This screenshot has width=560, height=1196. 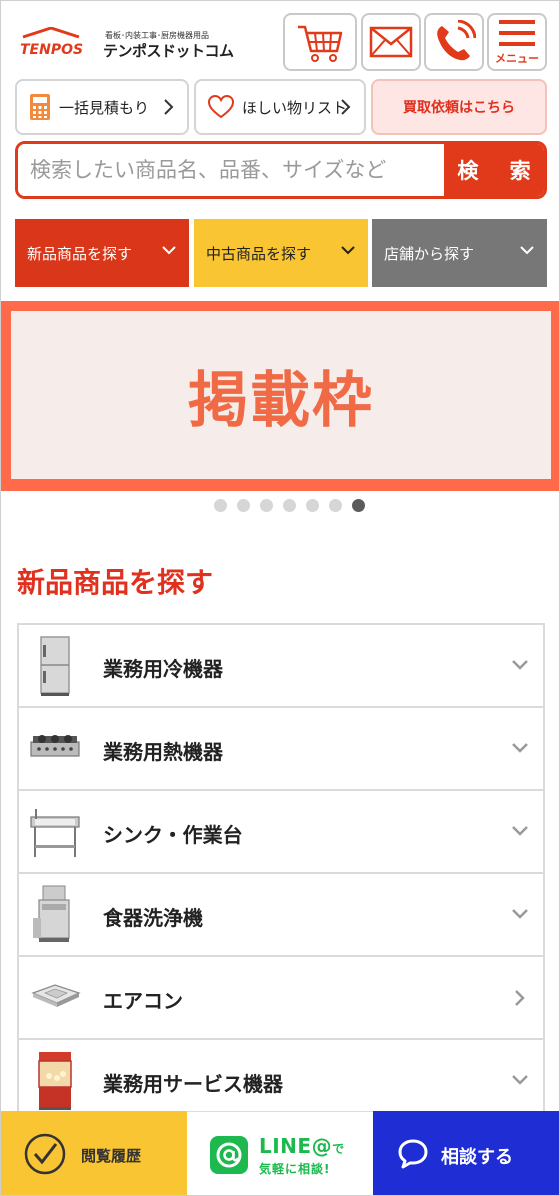 I want to click on mail-icon, so click(x=391, y=42).